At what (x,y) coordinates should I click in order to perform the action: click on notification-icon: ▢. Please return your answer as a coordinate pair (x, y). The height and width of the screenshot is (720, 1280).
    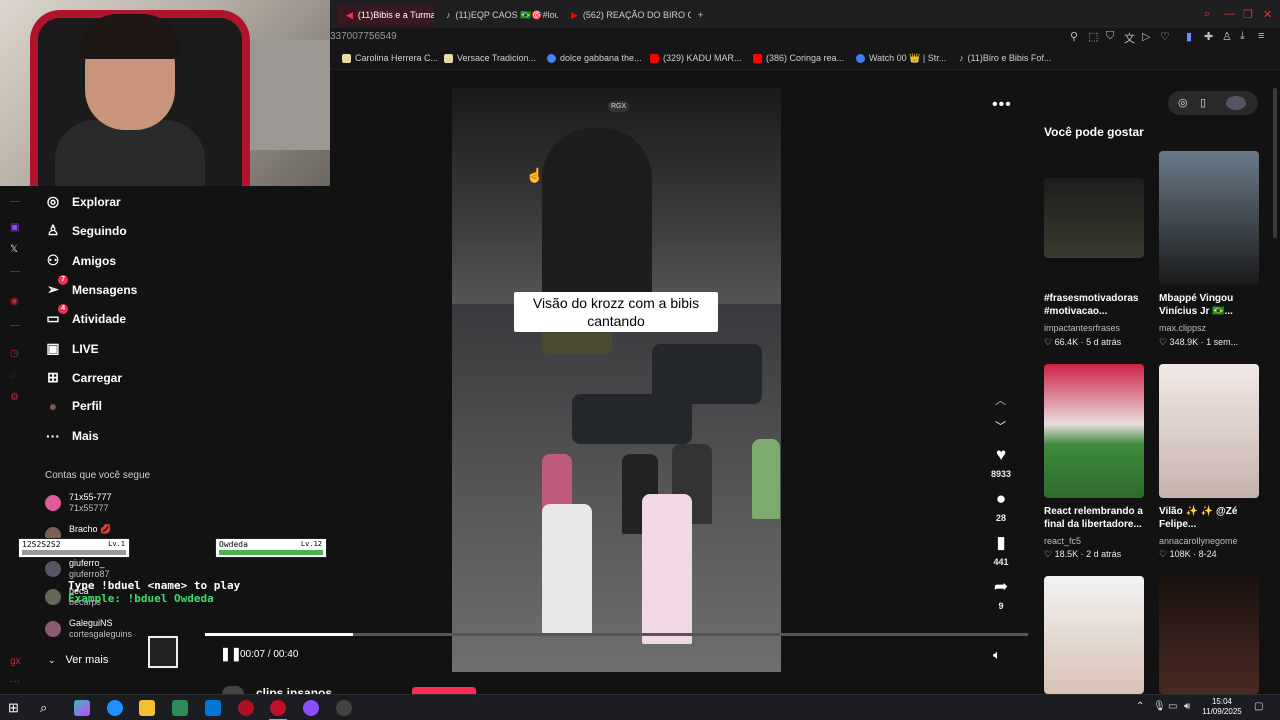
    Looking at the image, I should click on (1258, 706).